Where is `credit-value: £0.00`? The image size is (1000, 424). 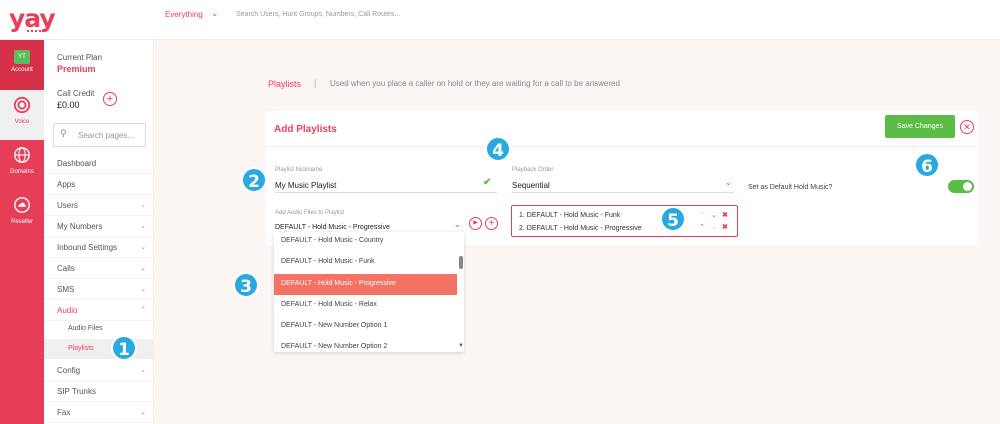 credit-value: £0.00 is located at coordinates (68, 105).